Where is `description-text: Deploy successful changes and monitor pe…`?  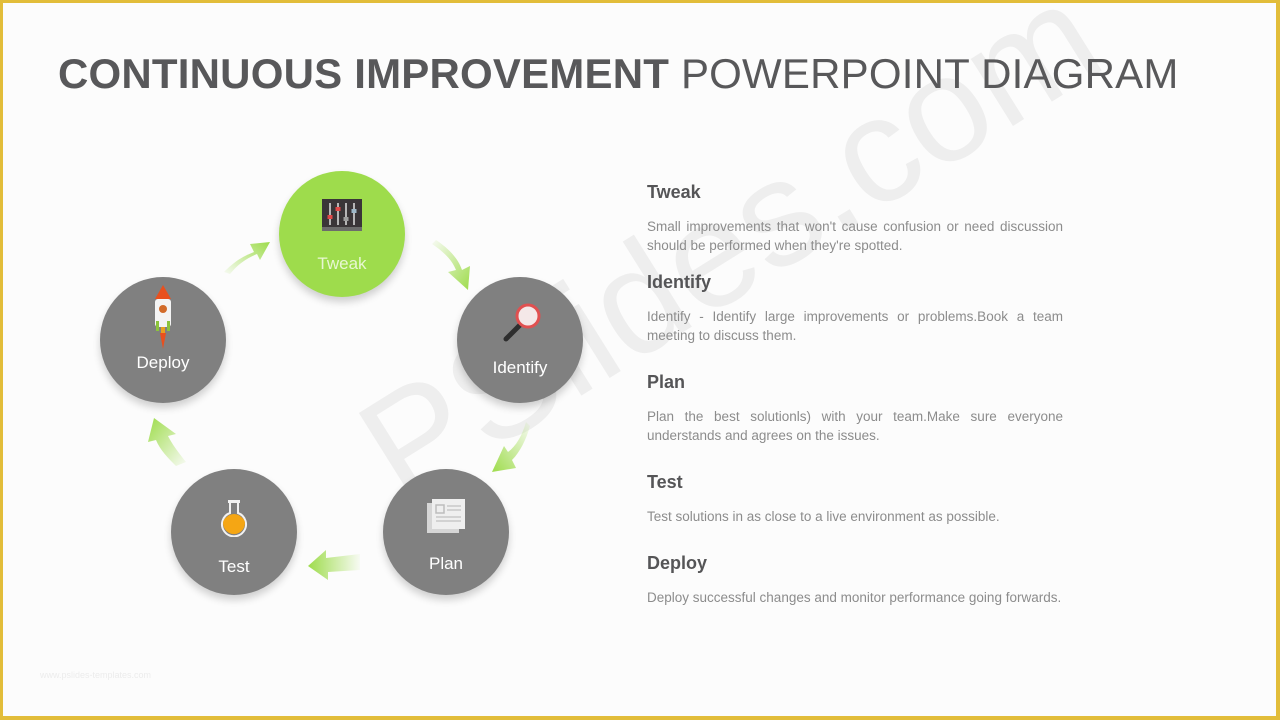
description-text: Deploy successful changes and monitor pe… is located at coordinates (854, 597).